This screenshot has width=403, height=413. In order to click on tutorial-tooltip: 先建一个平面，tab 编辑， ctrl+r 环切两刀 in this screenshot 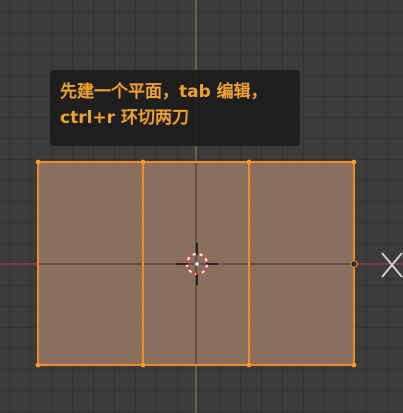, I will do `click(175, 108)`.